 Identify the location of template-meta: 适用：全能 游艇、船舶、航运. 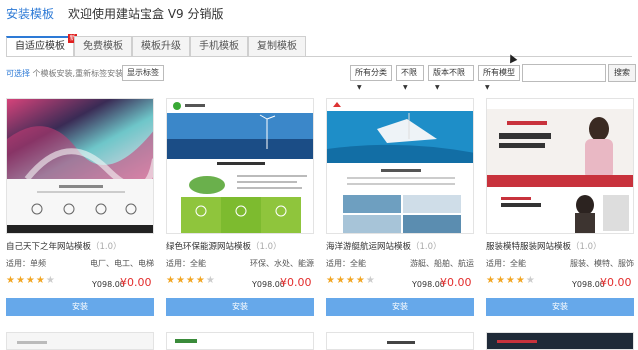
(400, 263).